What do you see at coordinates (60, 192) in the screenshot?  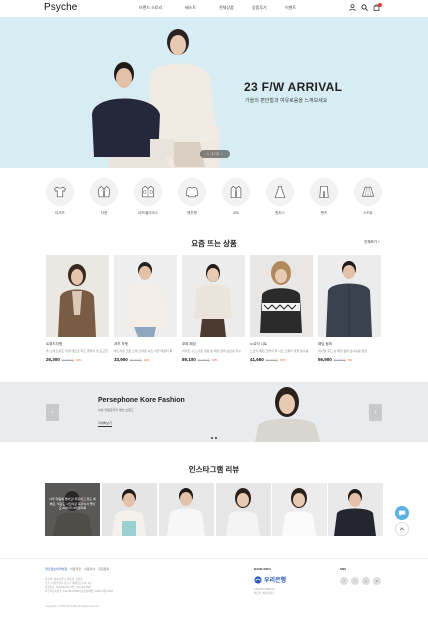 I see `tshirt-icon` at bounding box center [60, 192].